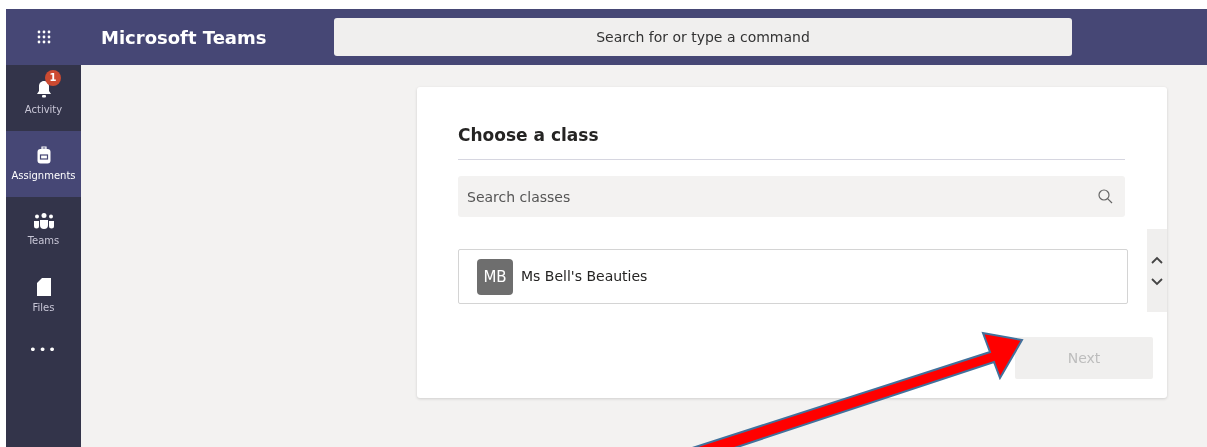 The image size is (1207, 447). I want to click on file-icon, so click(43, 286).